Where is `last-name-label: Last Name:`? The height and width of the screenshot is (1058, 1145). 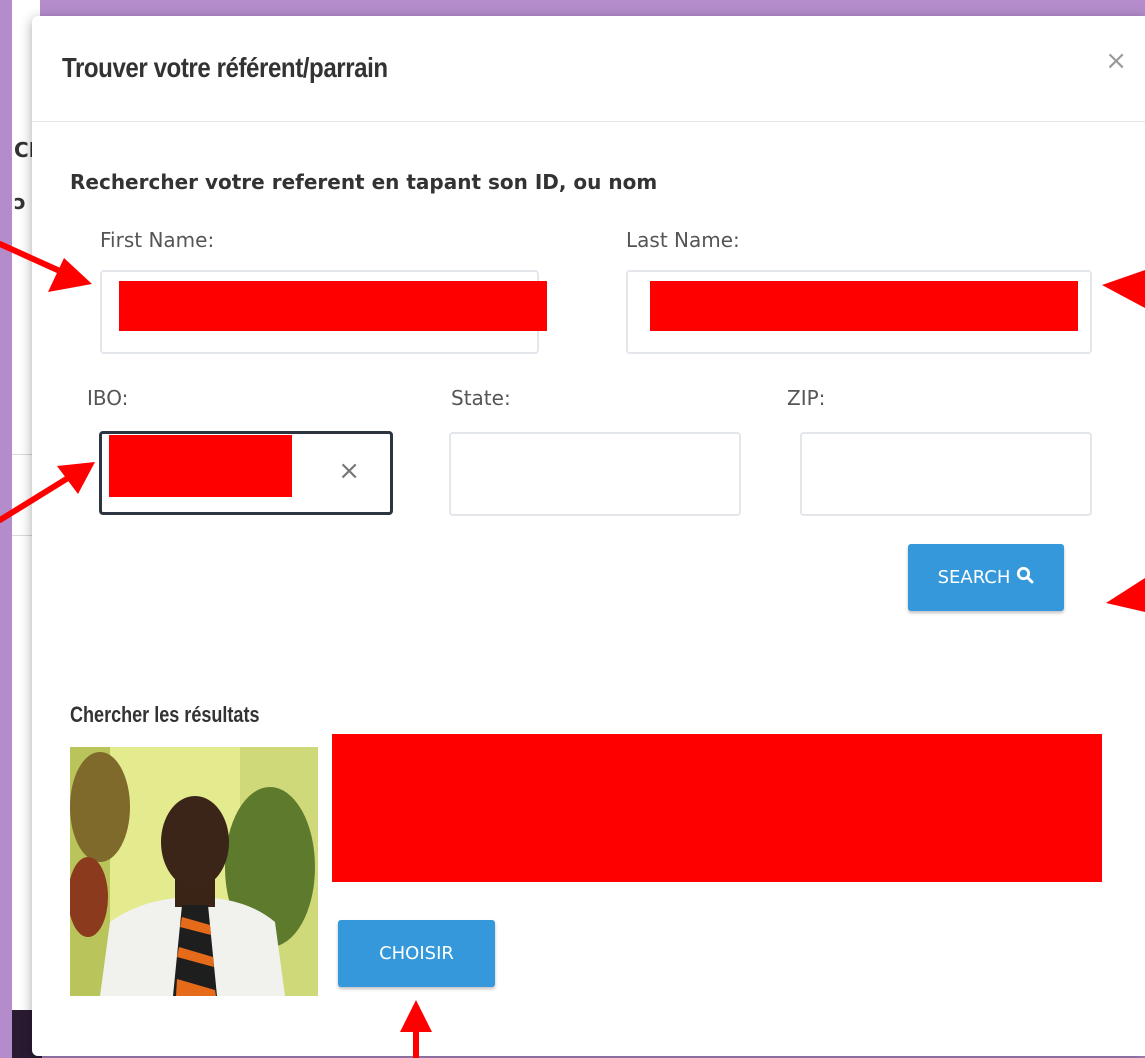 last-name-label: Last Name: is located at coordinates (683, 240).